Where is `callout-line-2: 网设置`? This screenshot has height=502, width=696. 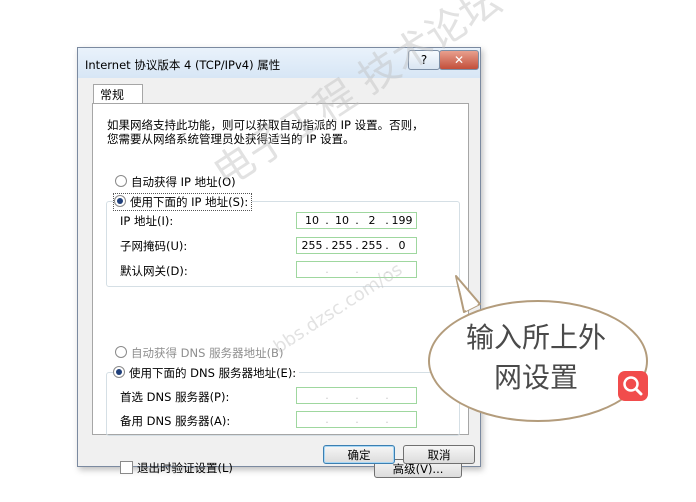 callout-line-2: 网设置 is located at coordinates (535, 377).